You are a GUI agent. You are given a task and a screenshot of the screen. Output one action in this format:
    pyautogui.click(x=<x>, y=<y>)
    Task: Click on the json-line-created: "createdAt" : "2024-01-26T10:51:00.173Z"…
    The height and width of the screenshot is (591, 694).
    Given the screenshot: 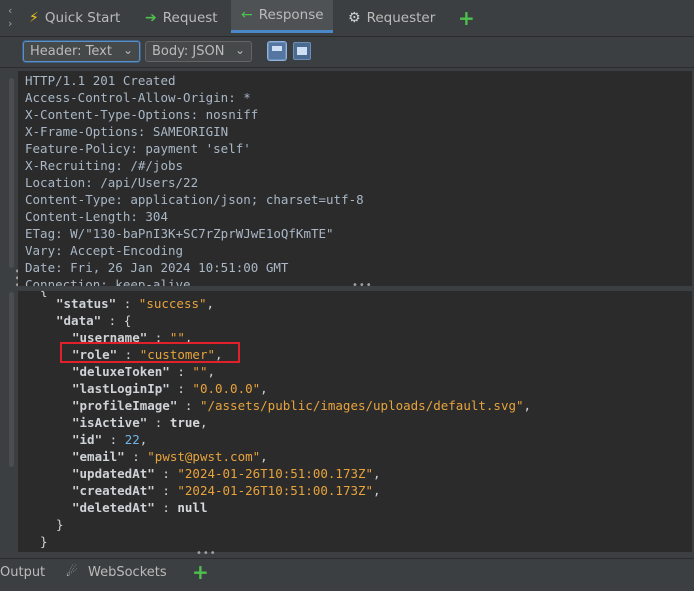 What is the action you would take?
    pyautogui.click(x=226, y=490)
    